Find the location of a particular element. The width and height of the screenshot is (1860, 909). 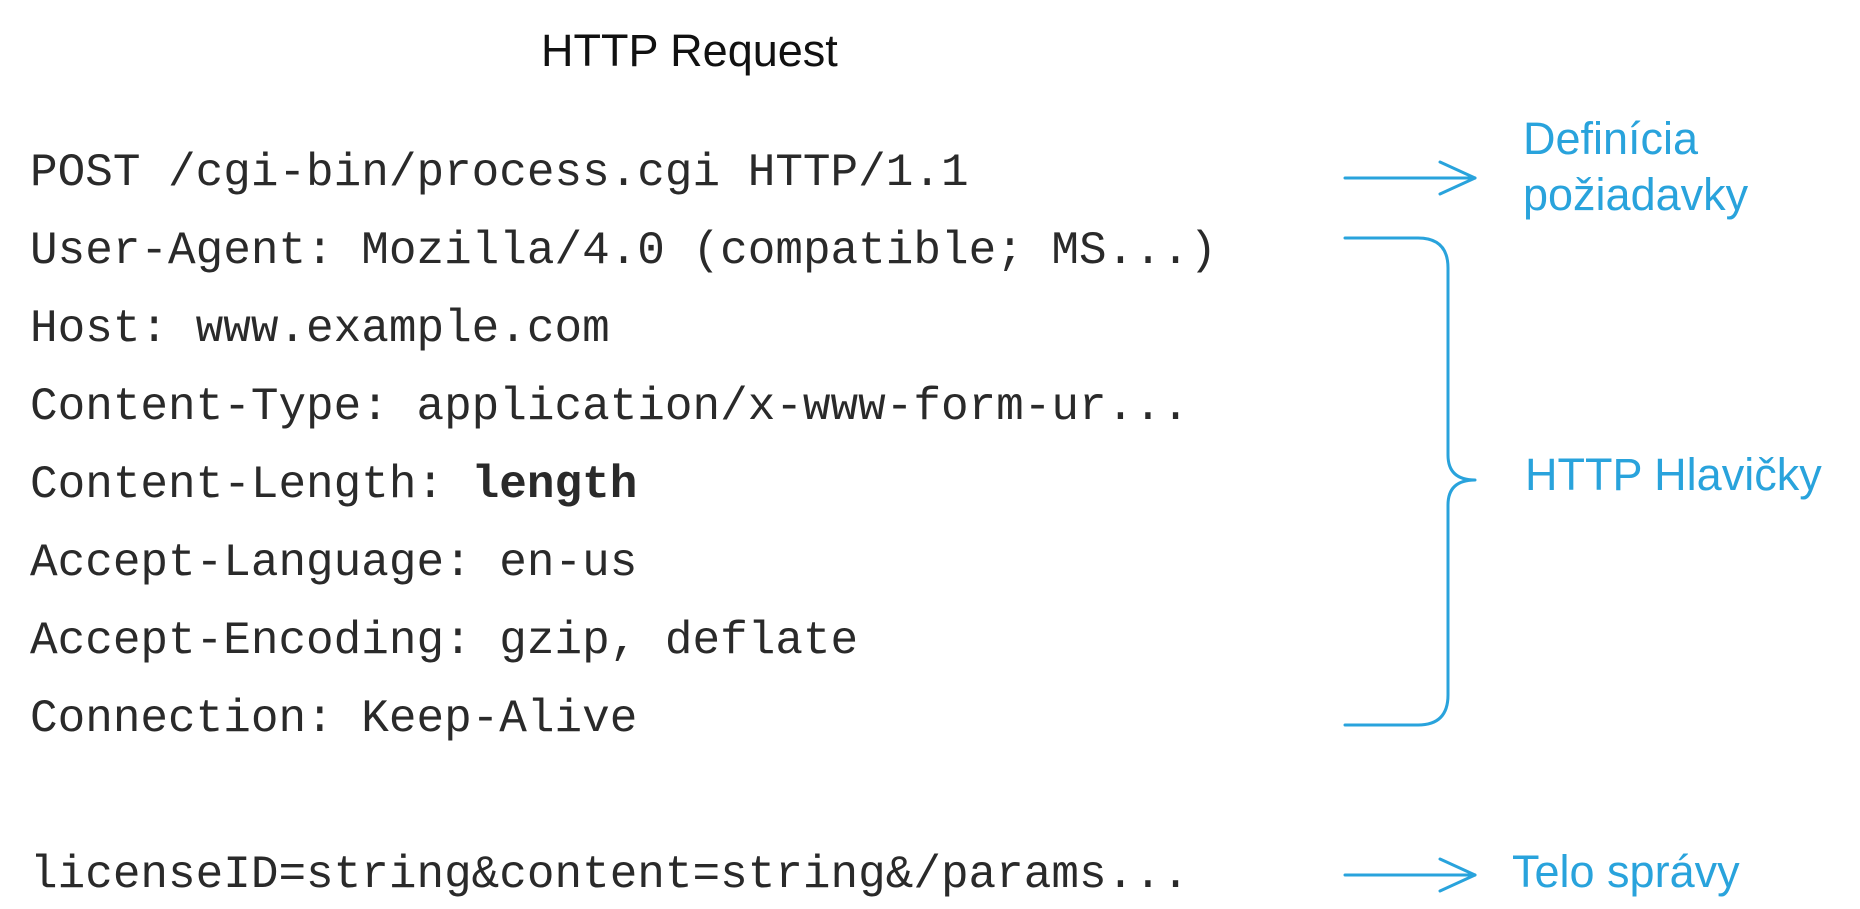

message-body-label: Telo správy is located at coordinates (1626, 871).